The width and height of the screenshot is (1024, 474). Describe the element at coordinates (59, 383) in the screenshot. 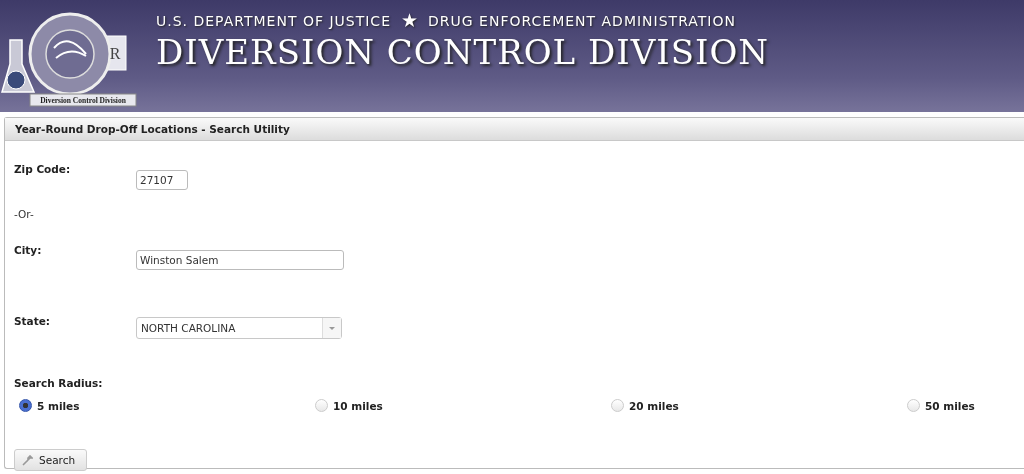

I see `radius-label: Search Radius:` at that location.